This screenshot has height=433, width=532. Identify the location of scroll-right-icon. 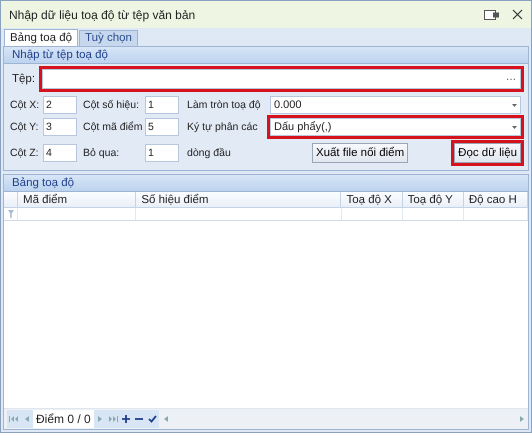
(522, 419).